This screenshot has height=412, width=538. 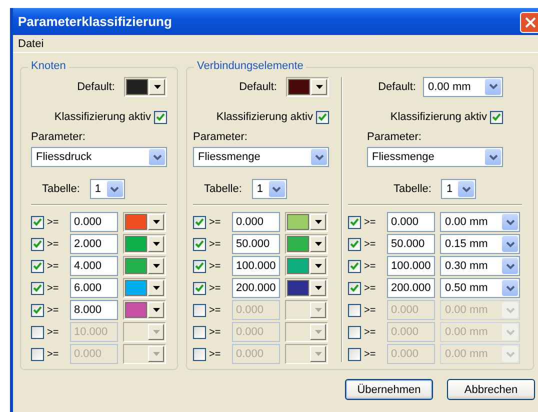 What do you see at coordinates (529, 22) in the screenshot?
I see `close-button` at bounding box center [529, 22].